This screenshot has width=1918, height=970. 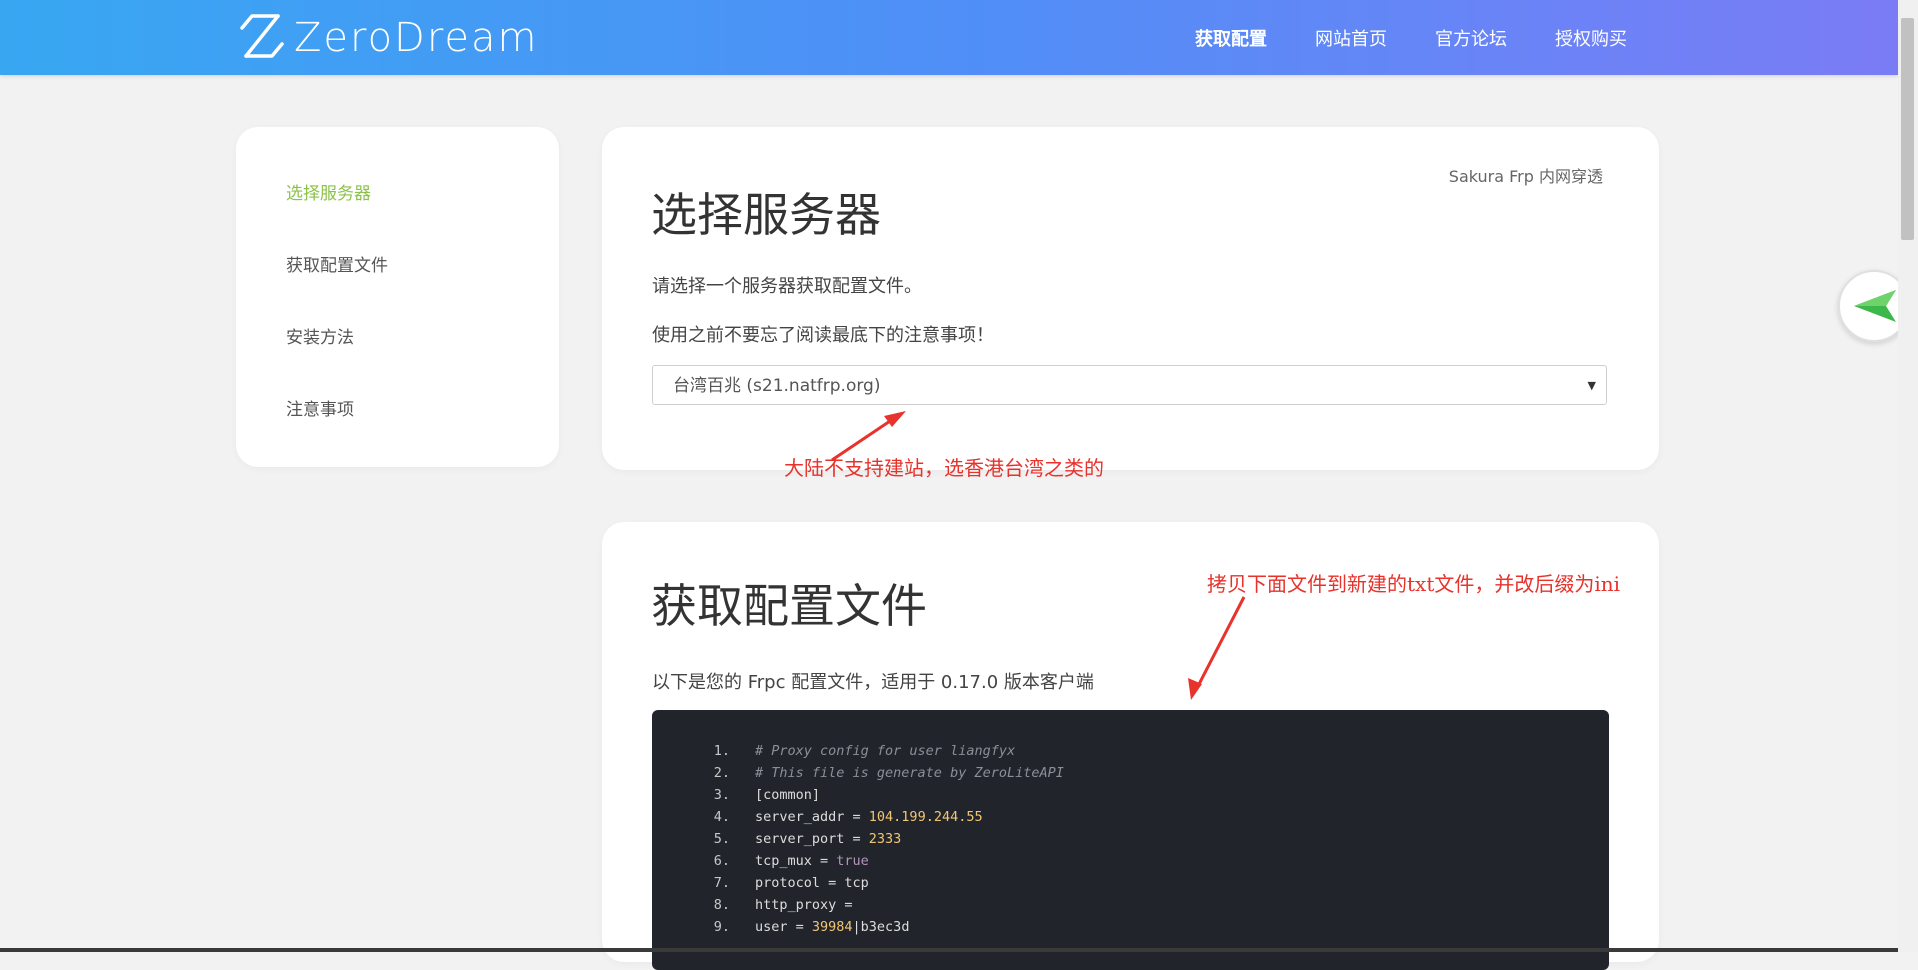 I want to click on code-line: 9. user = 39984|b3ec3d, so click(x=1130, y=927).